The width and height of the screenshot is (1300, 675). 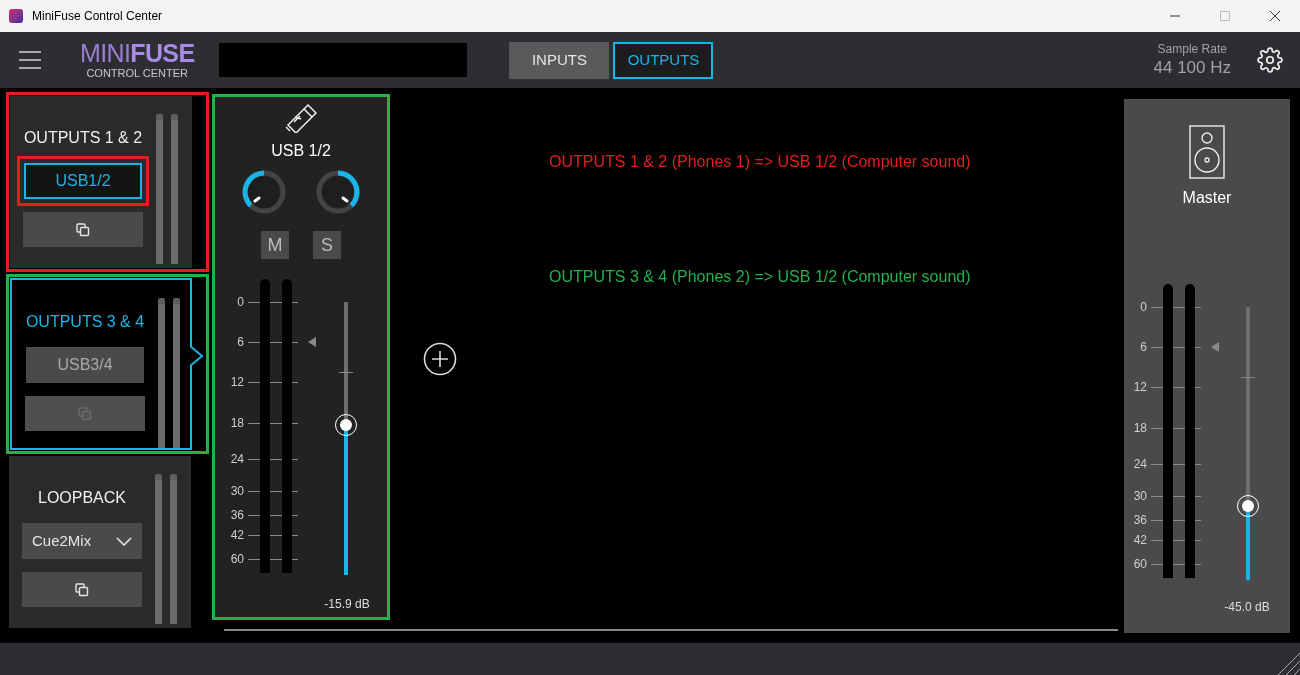 I want to click on resize-grip-icon, so click(x=1288, y=663).